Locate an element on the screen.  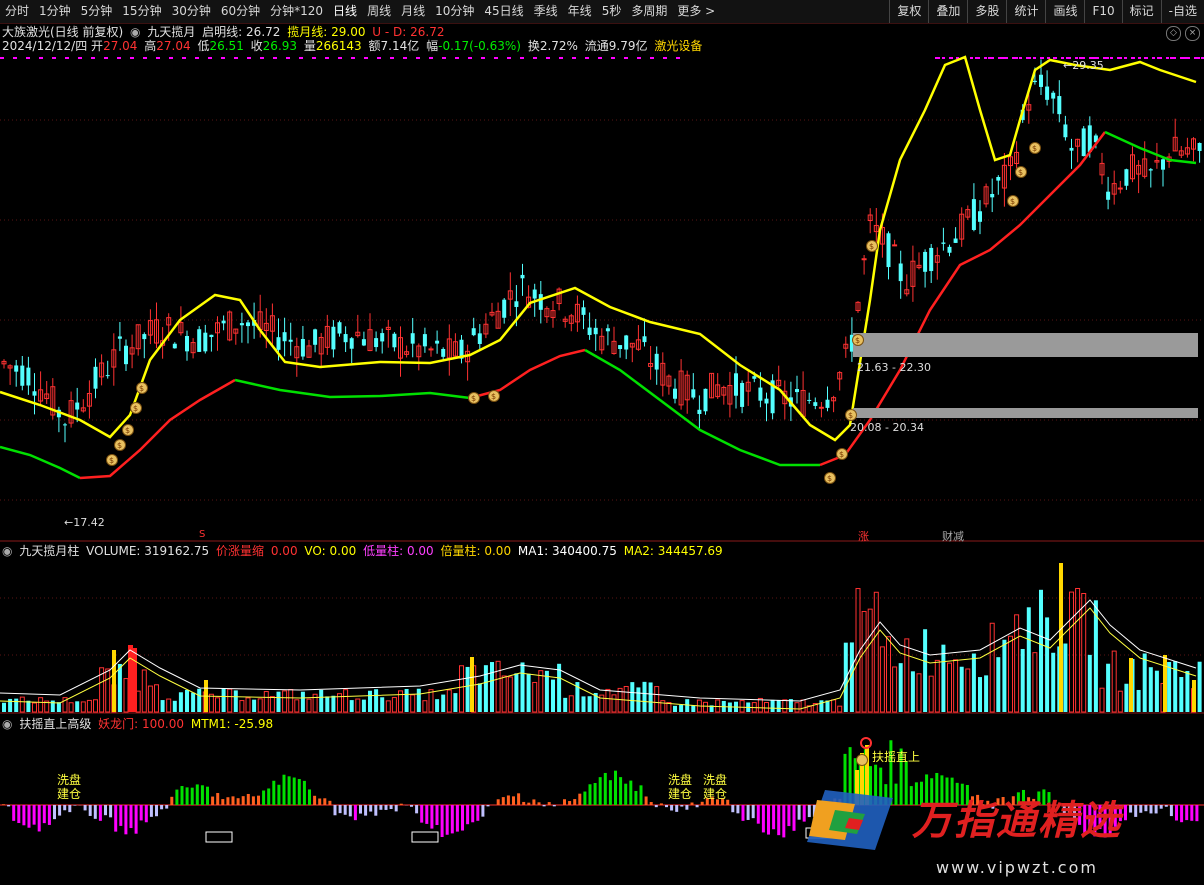
ud-value: 26.72 is located at coordinates (427, 32).